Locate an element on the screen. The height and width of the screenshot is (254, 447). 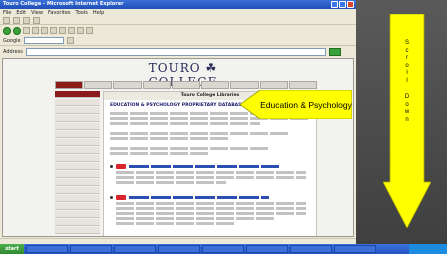
taskbar: start is located at coordinates (223, 249).